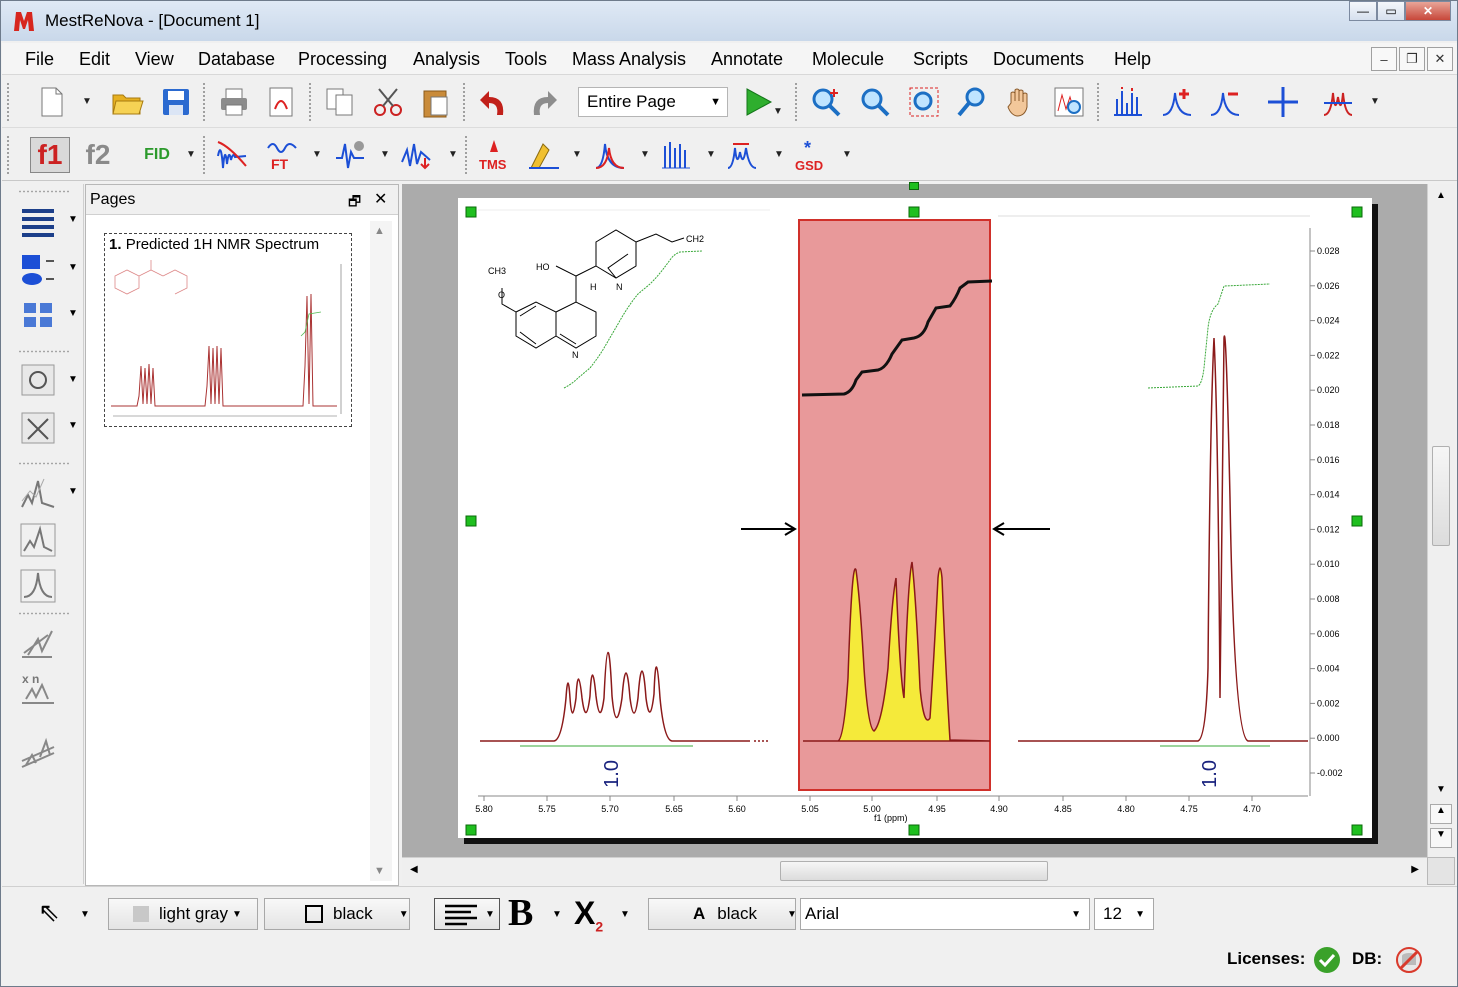  I want to click on zoom-tool-icon, so click(972, 102).